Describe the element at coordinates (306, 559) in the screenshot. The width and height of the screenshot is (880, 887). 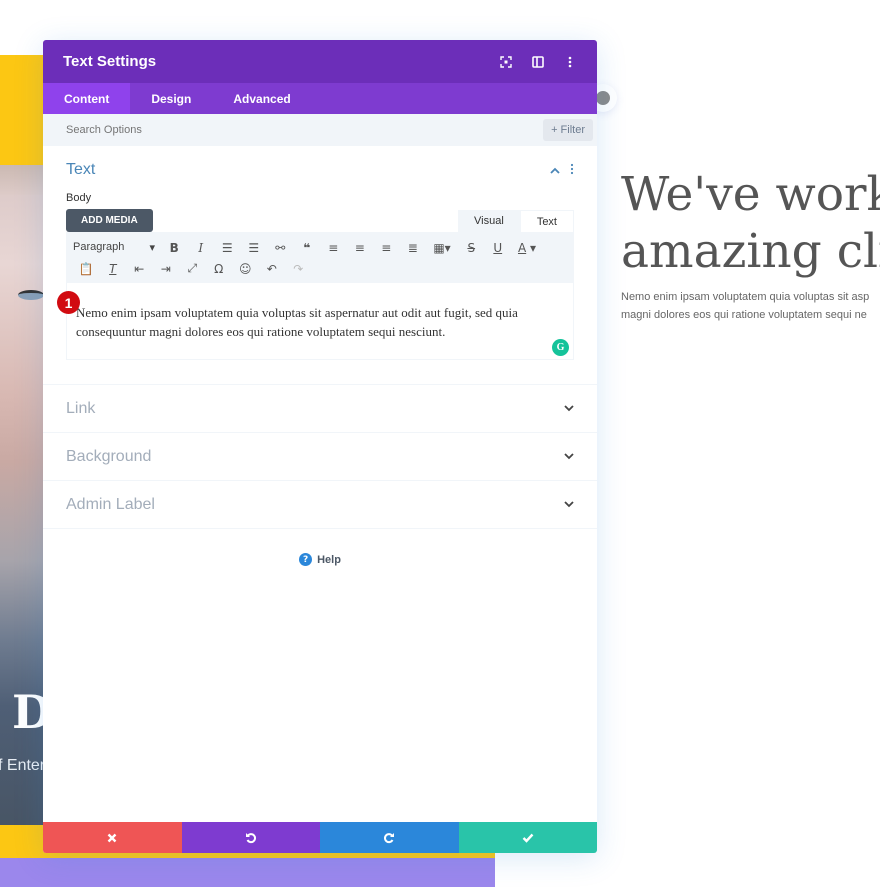
I see `help-icon: ?` at that location.